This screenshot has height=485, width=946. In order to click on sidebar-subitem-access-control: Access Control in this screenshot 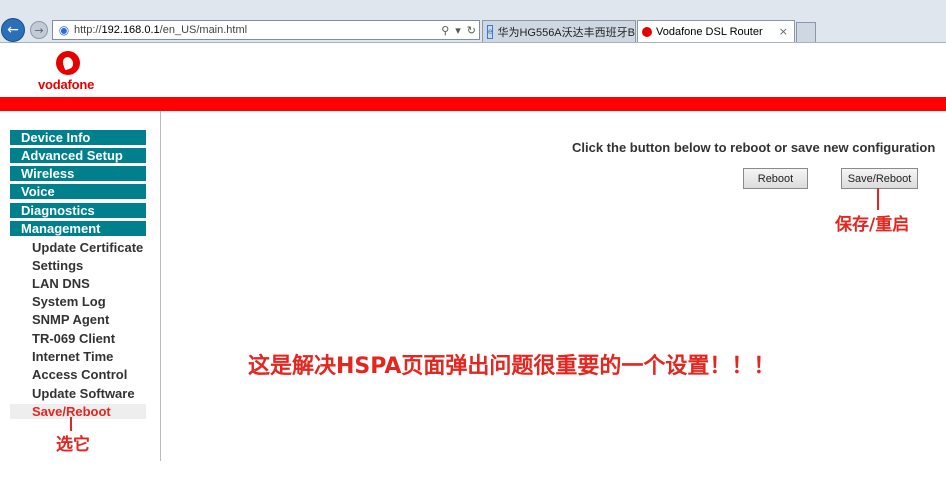, I will do `click(79, 374)`.